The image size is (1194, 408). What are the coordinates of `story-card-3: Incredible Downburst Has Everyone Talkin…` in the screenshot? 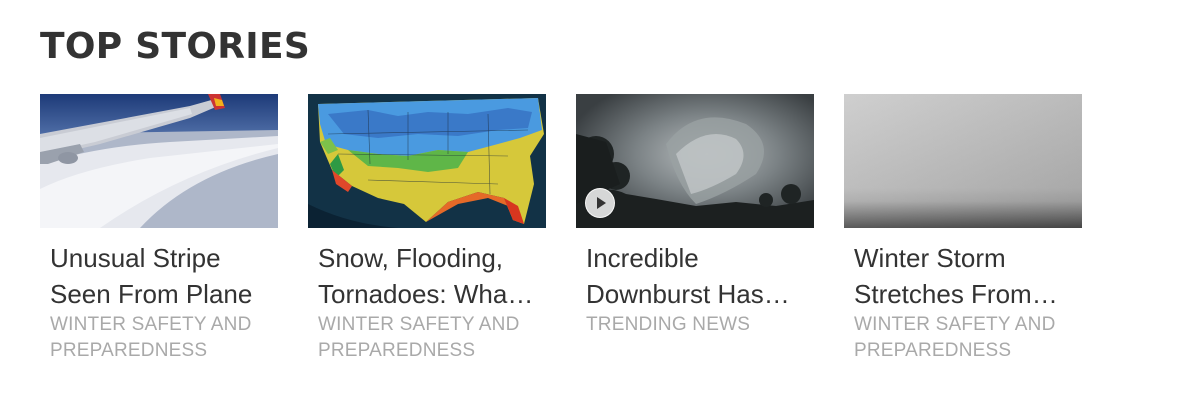 It's located at (695, 229).